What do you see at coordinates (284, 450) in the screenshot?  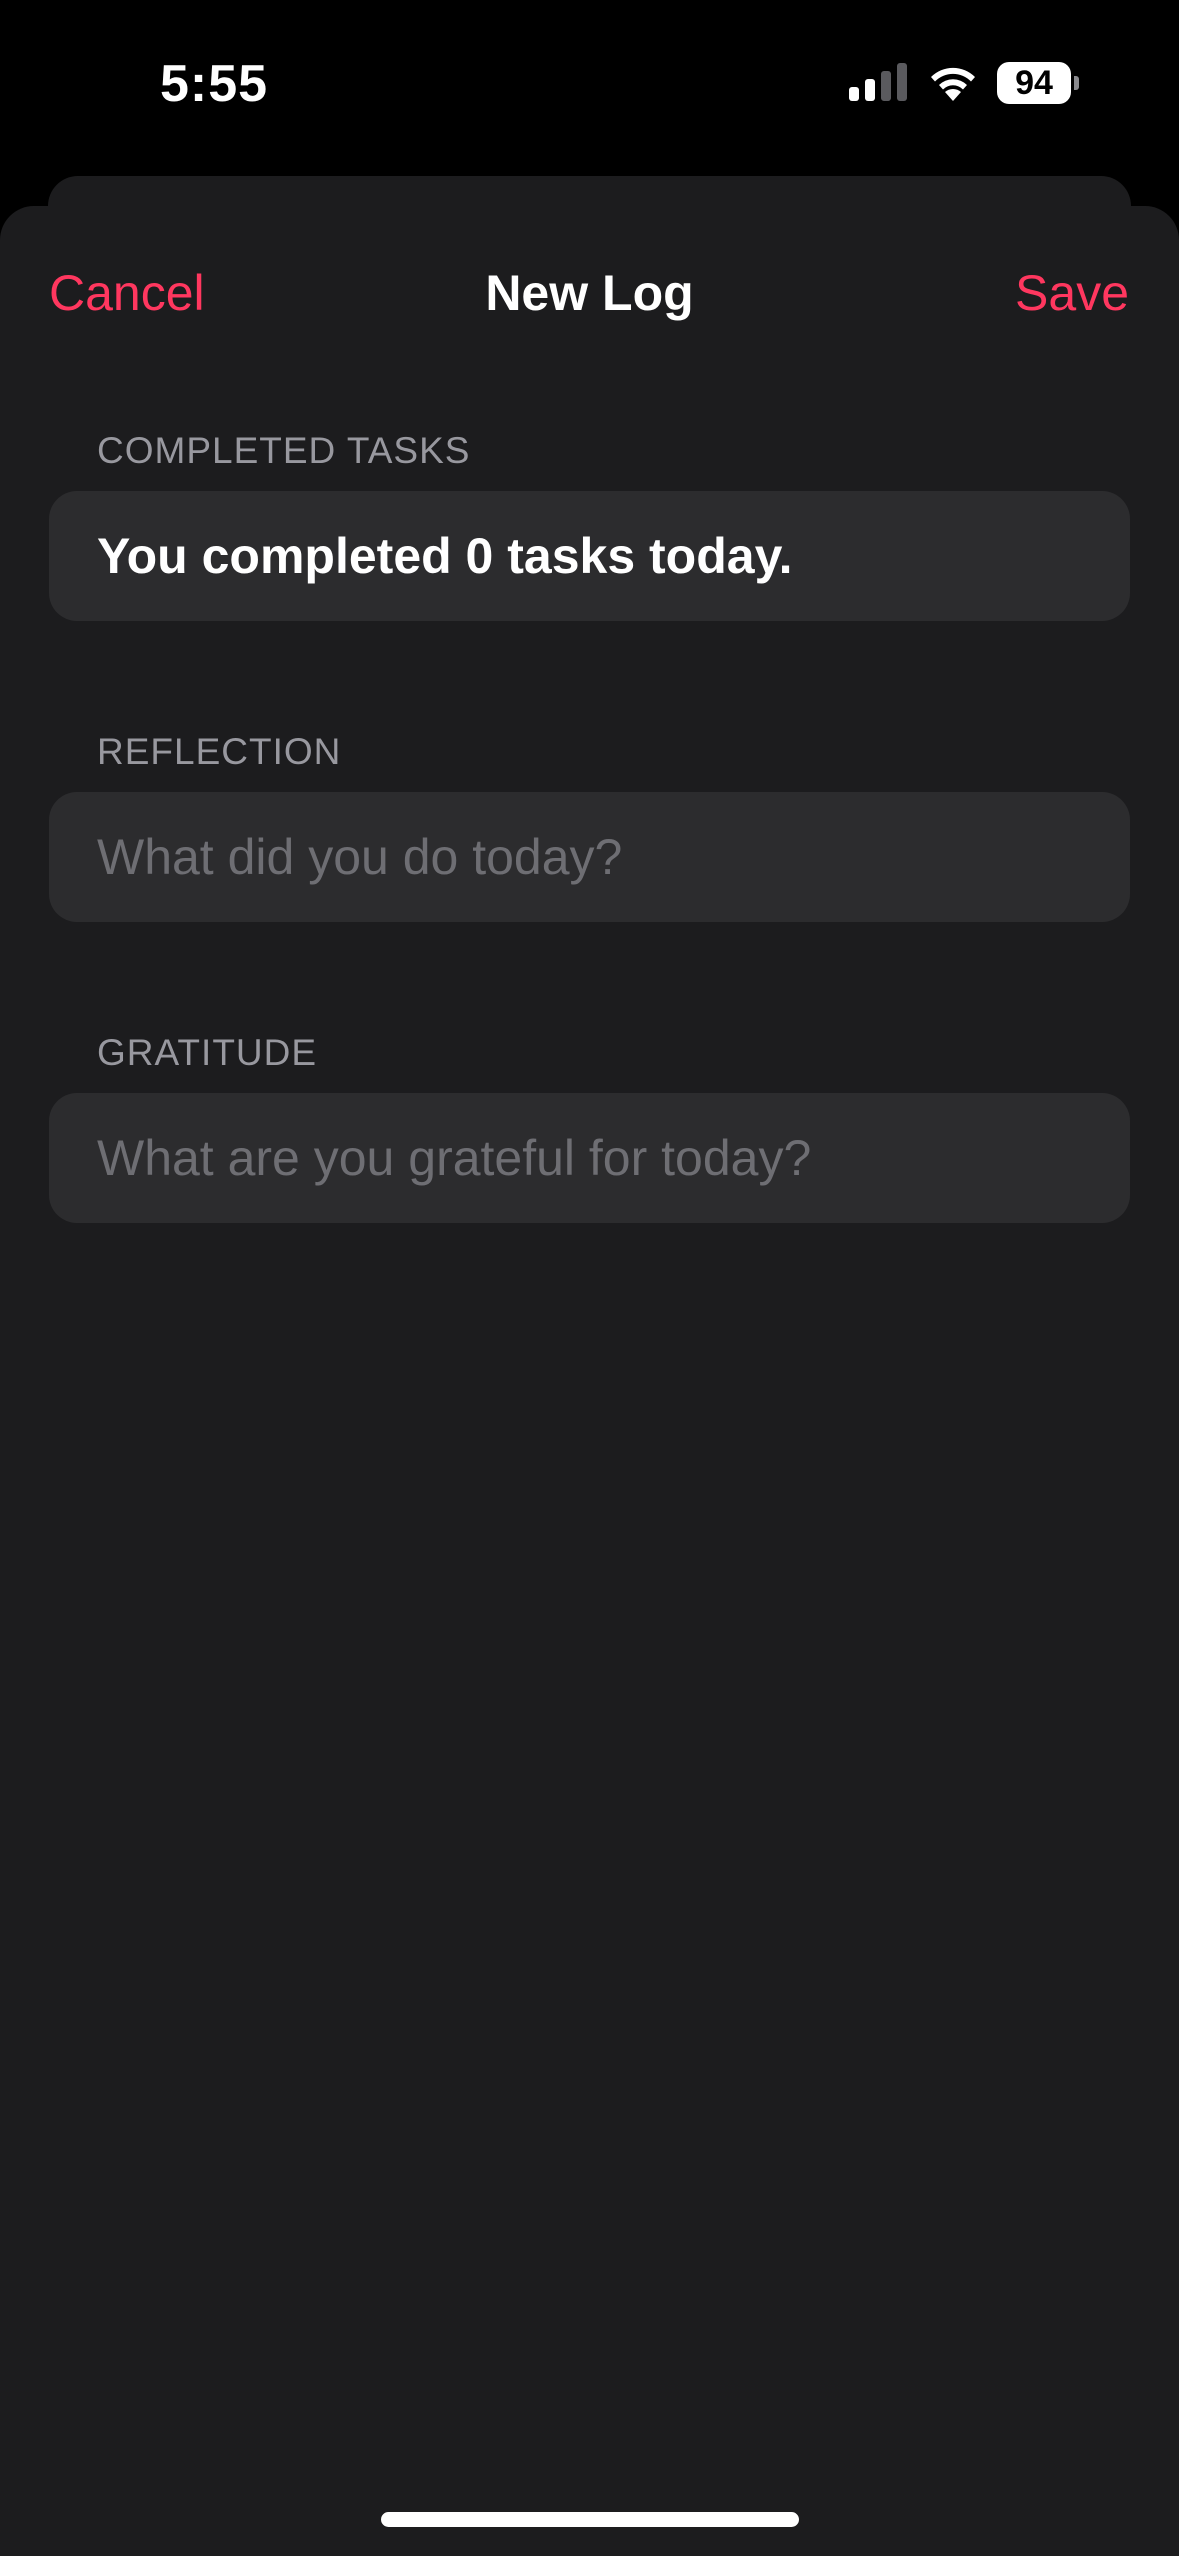 I see `completed-tasks-header: COMPLETED TASKS` at bounding box center [284, 450].